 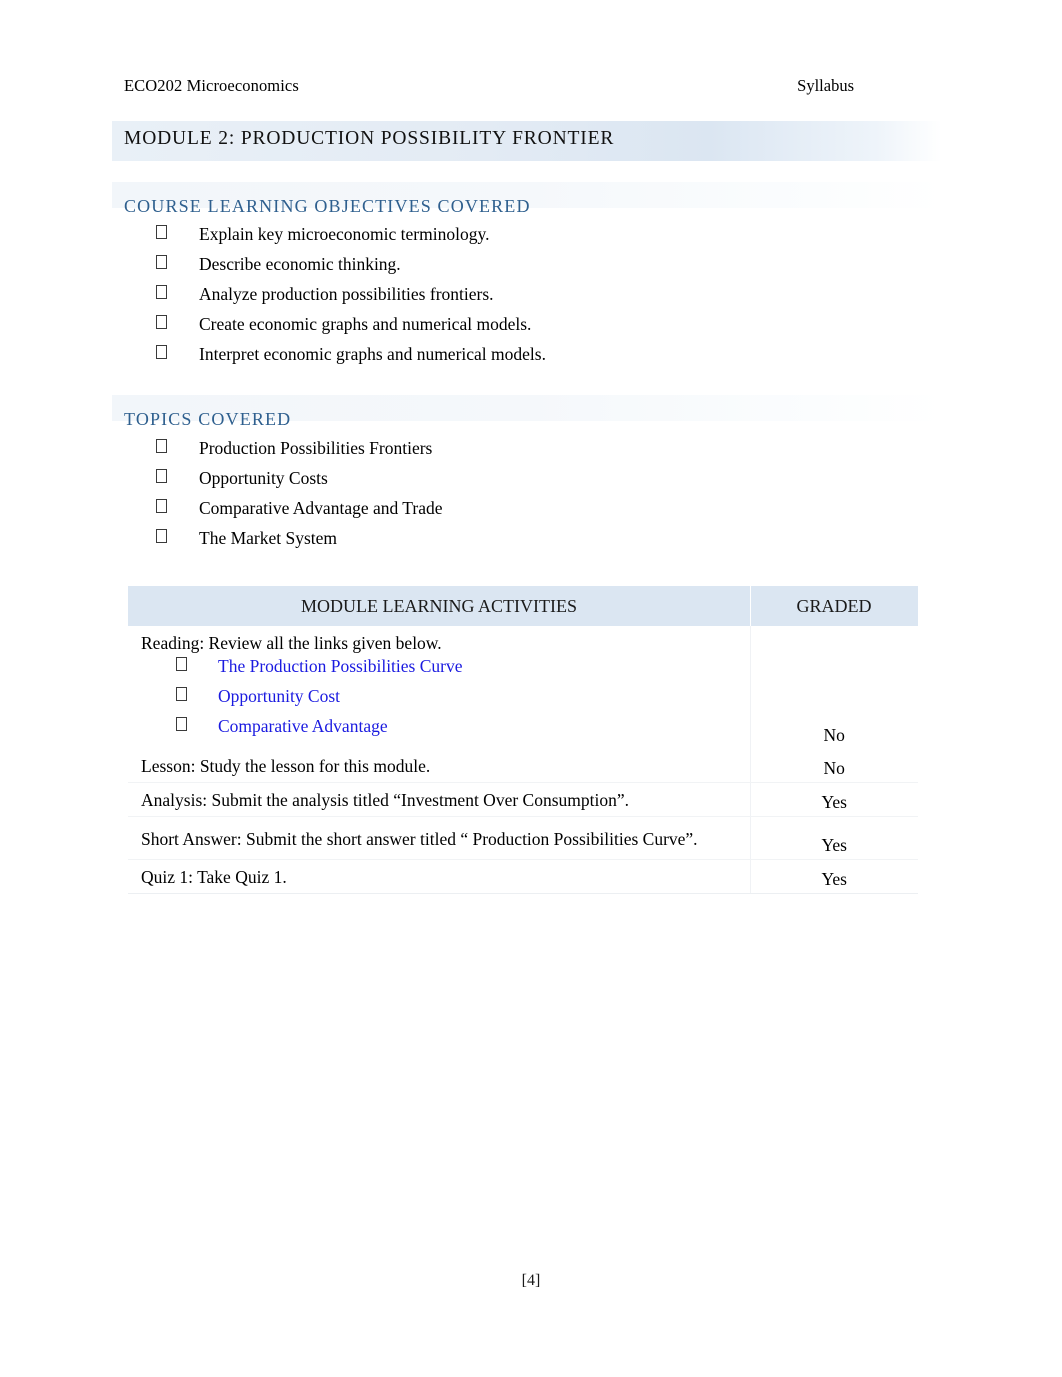 What do you see at coordinates (440, 731) in the screenshot?
I see `reading-link-row: Comparative Advantage` at bounding box center [440, 731].